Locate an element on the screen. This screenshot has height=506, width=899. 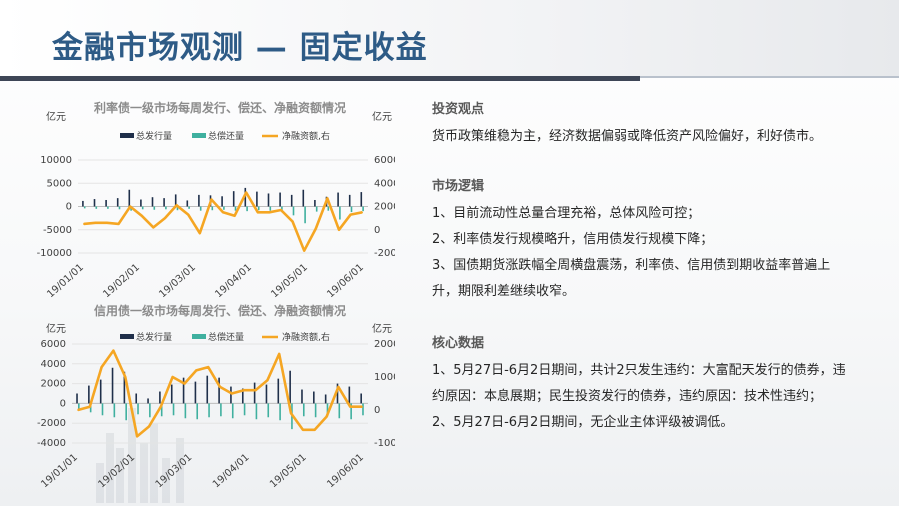
page-title: 金融市场观测 — 固定收益 is located at coordinates (240, 48).